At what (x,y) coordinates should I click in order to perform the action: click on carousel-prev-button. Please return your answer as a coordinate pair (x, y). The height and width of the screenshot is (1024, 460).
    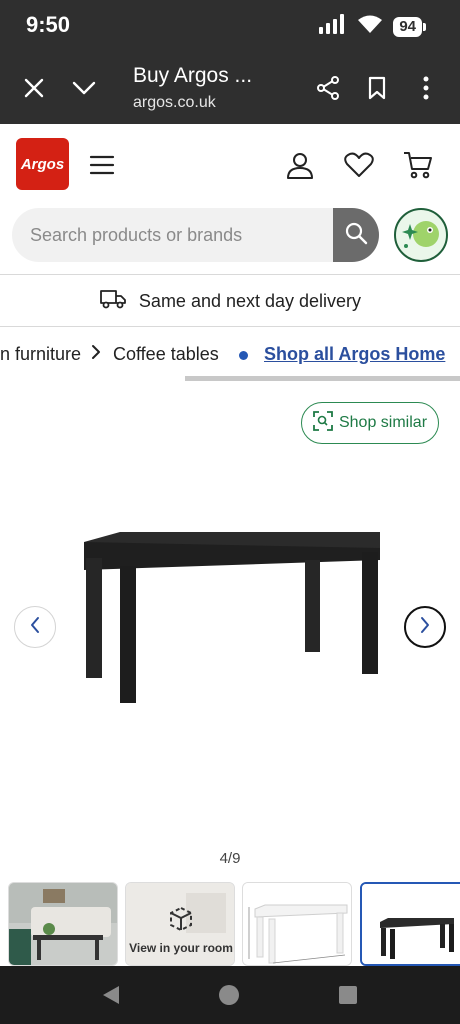
    Looking at the image, I should click on (35, 627).